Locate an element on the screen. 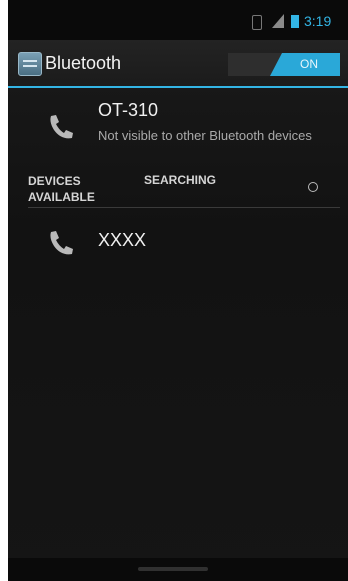 The height and width of the screenshot is (581, 348). battery-icon is located at coordinates (295, 21).